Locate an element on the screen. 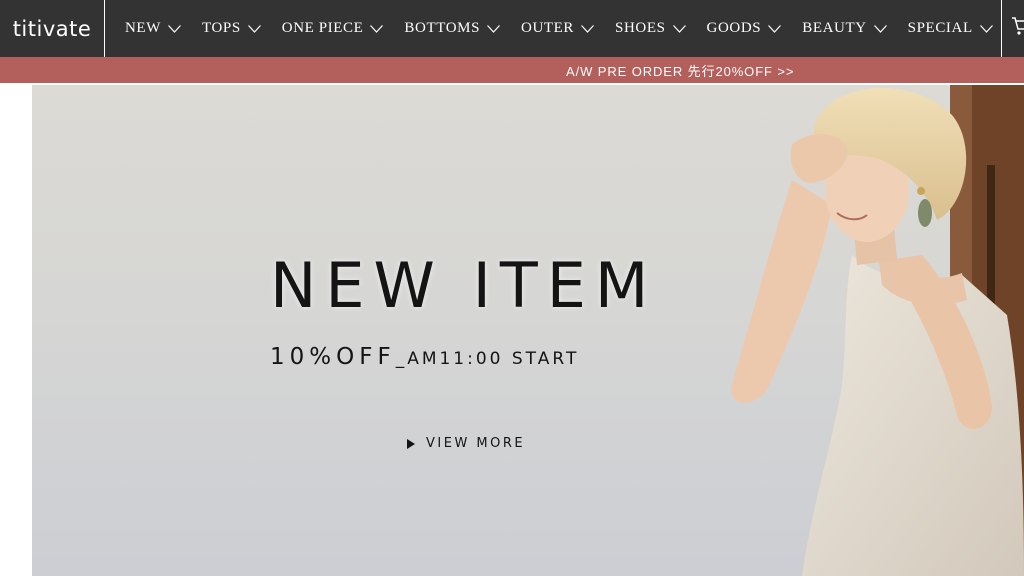 The height and width of the screenshot is (576, 1024). promo-text: A/W PRE ORDER 先行20%OFF >> is located at coordinates (680, 70).